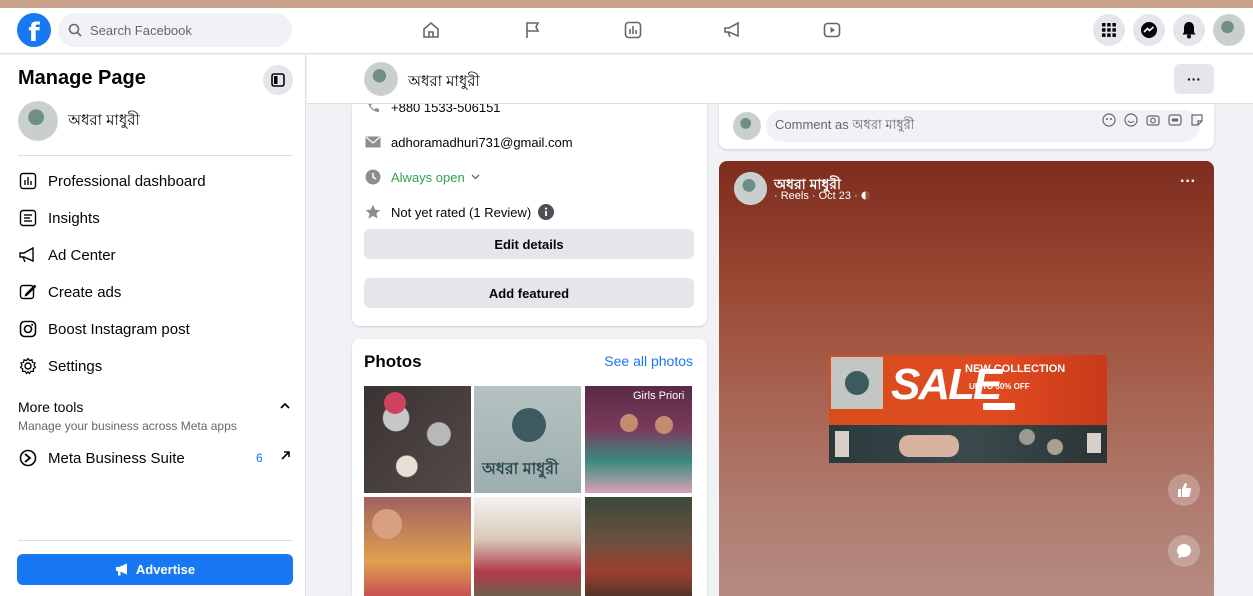  Describe the element at coordinates (79, 121) in the screenshot. I see `sidebar-page-profile: অধরা মাধুরী` at that location.